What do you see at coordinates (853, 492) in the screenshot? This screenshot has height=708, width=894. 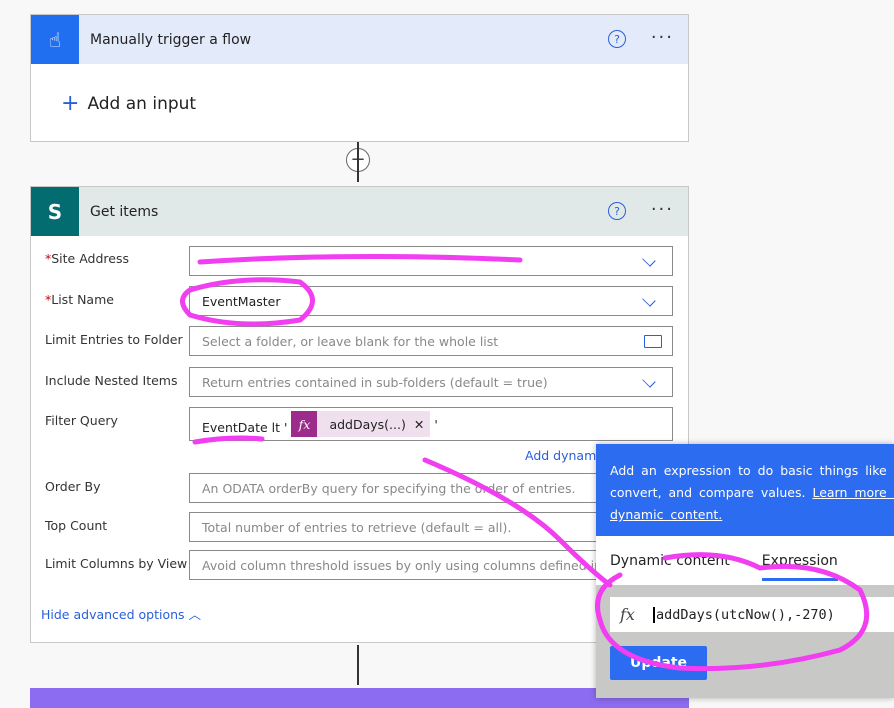 I see `learn-more-link: Learn more about` at bounding box center [853, 492].